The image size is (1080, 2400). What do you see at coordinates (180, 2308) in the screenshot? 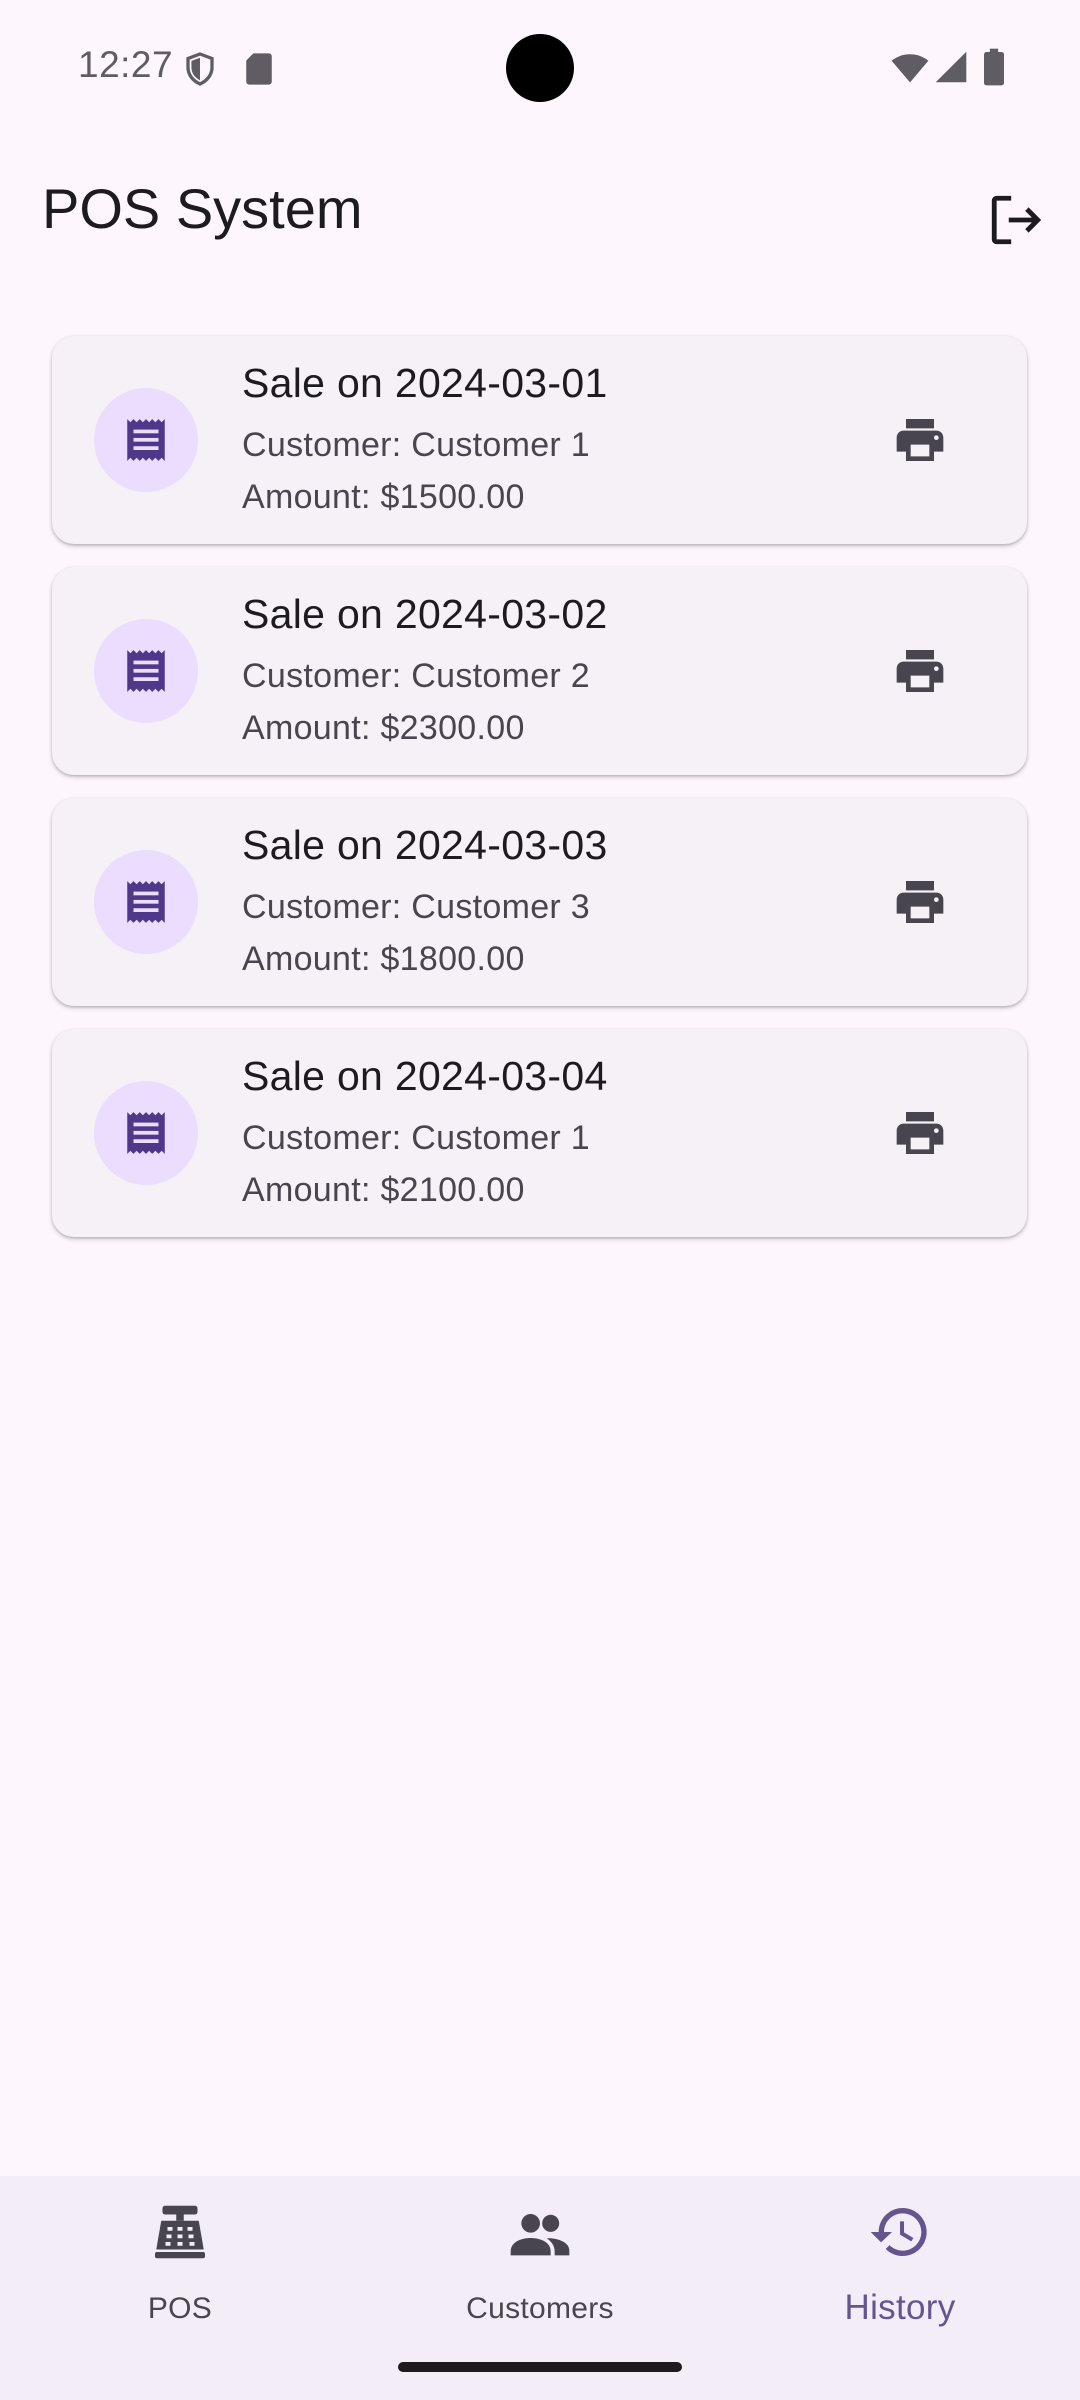
I see `nav-label: POS` at bounding box center [180, 2308].